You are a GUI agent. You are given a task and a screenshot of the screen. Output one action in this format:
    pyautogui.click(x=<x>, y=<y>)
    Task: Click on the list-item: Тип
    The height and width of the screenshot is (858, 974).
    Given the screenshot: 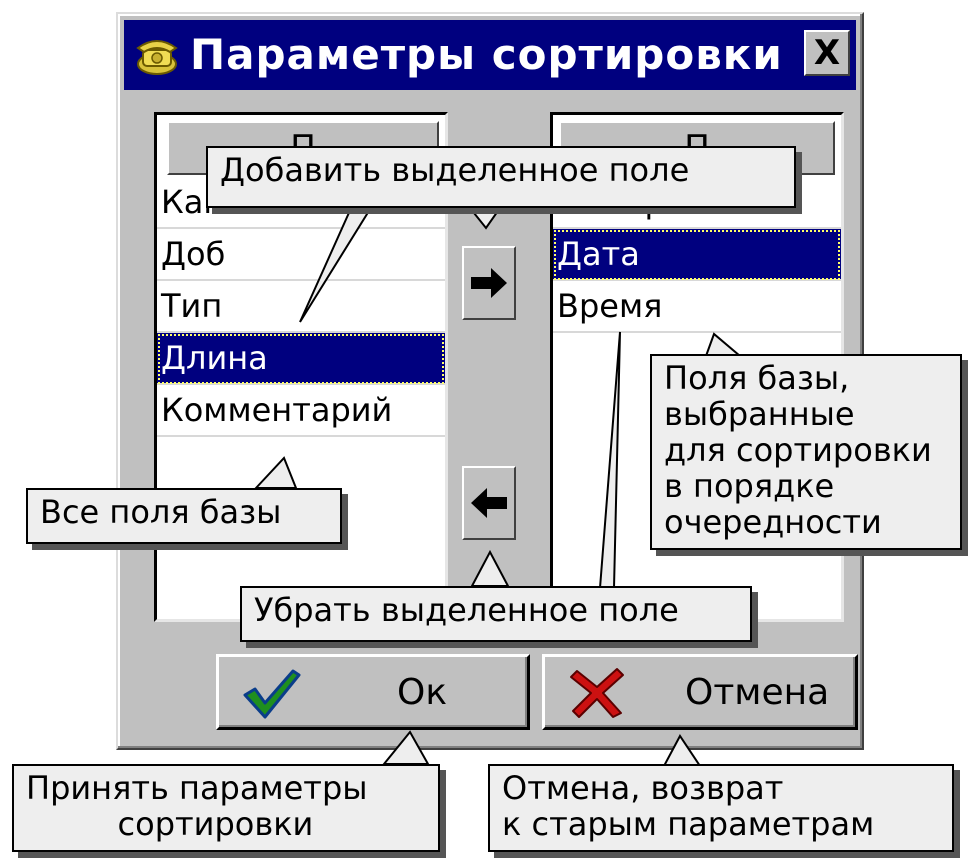 What is the action you would take?
    pyautogui.click(x=301, y=307)
    